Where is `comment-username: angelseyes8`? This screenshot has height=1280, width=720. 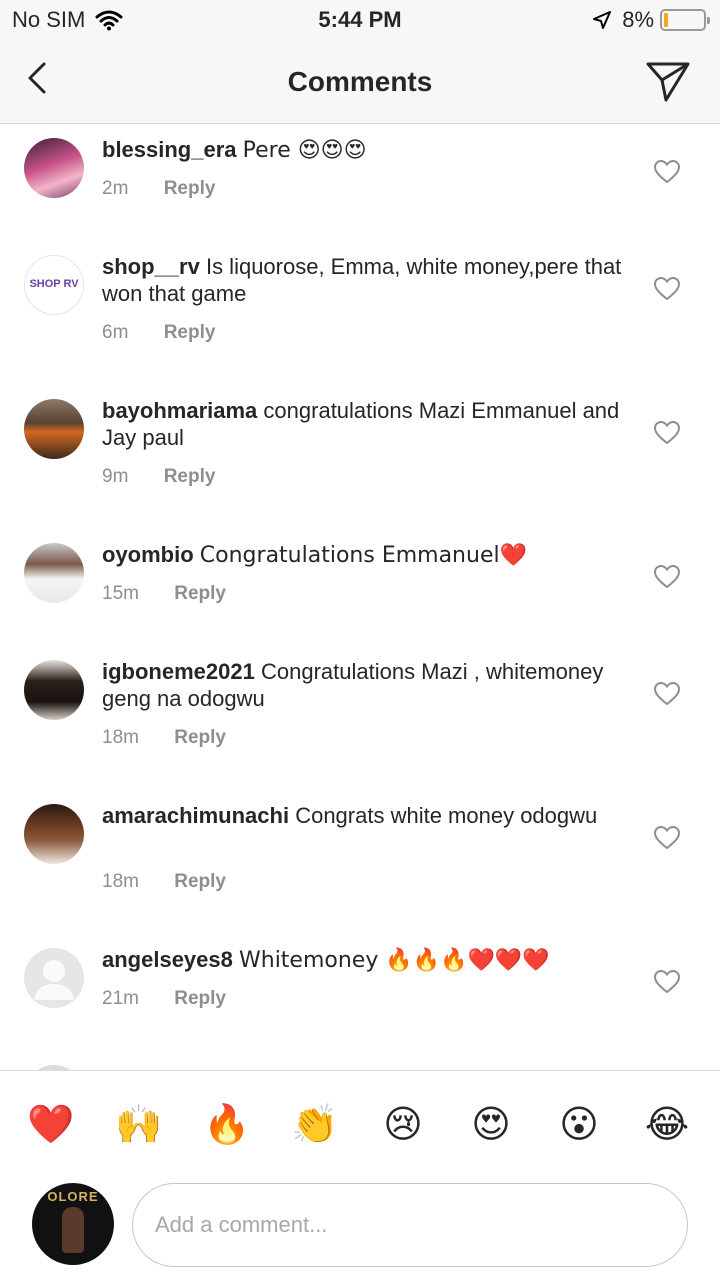
comment-username: angelseyes8 is located at coordinates (167, 959).